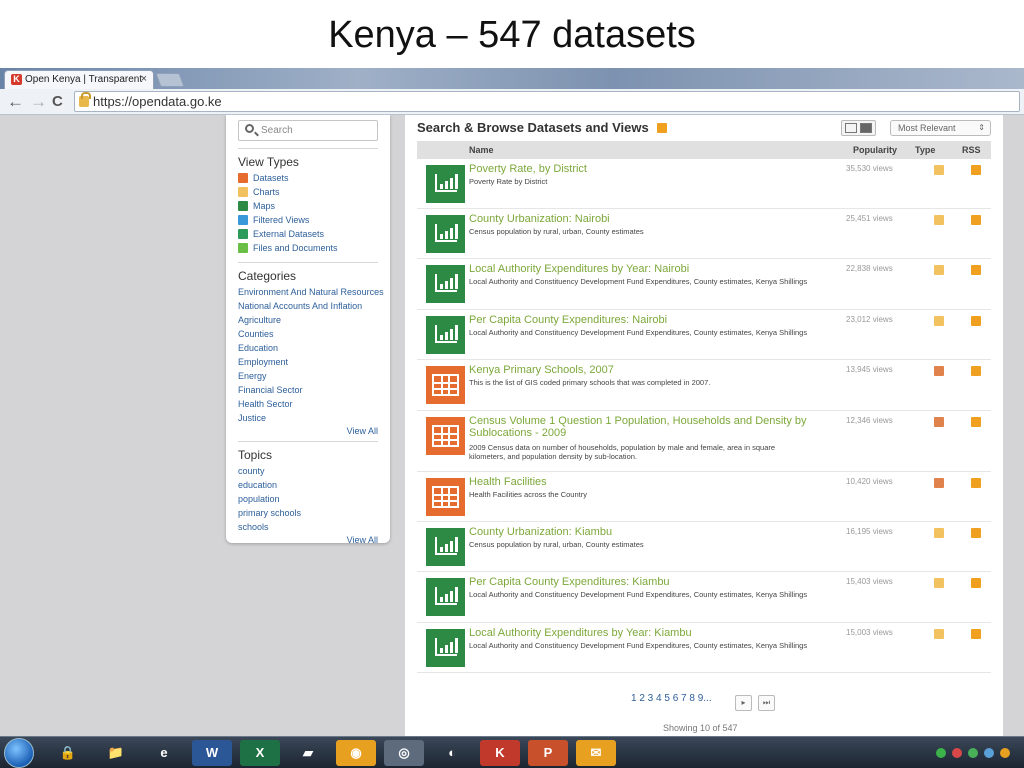 This screenshot has height=768, width=1024. I want to click on topics-view-all-link: View All, so click(308, 540).